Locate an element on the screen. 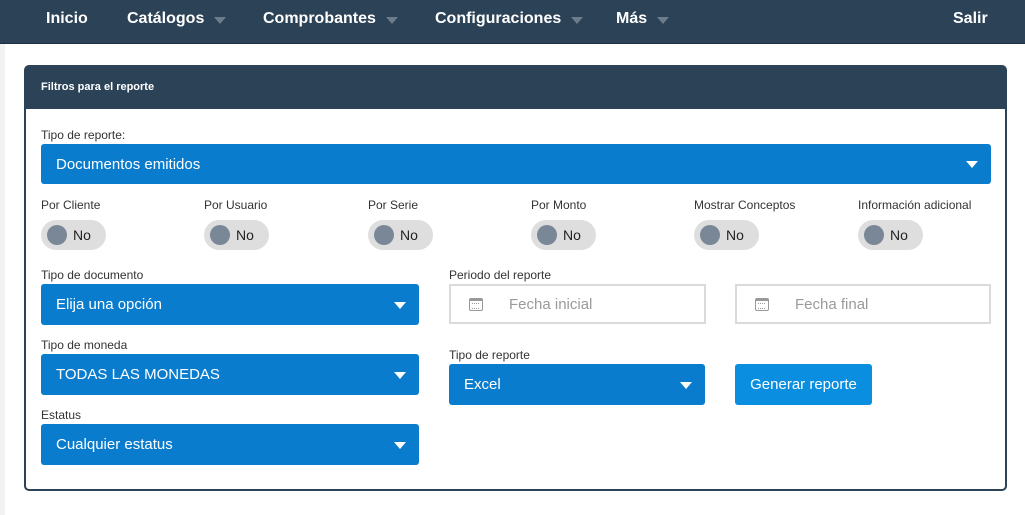  document-type-select: Elija una opción is located at coordinates (230, 304).